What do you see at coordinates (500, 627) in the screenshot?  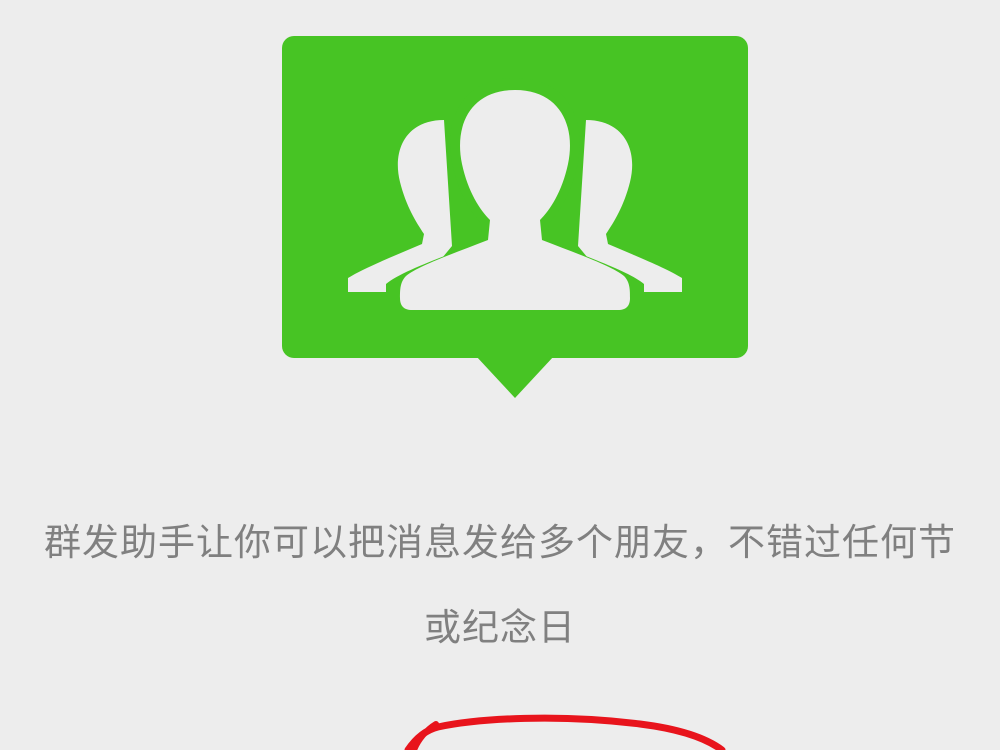 I see `description-line-2: 或纪念日` at bounding box center [500, 627].